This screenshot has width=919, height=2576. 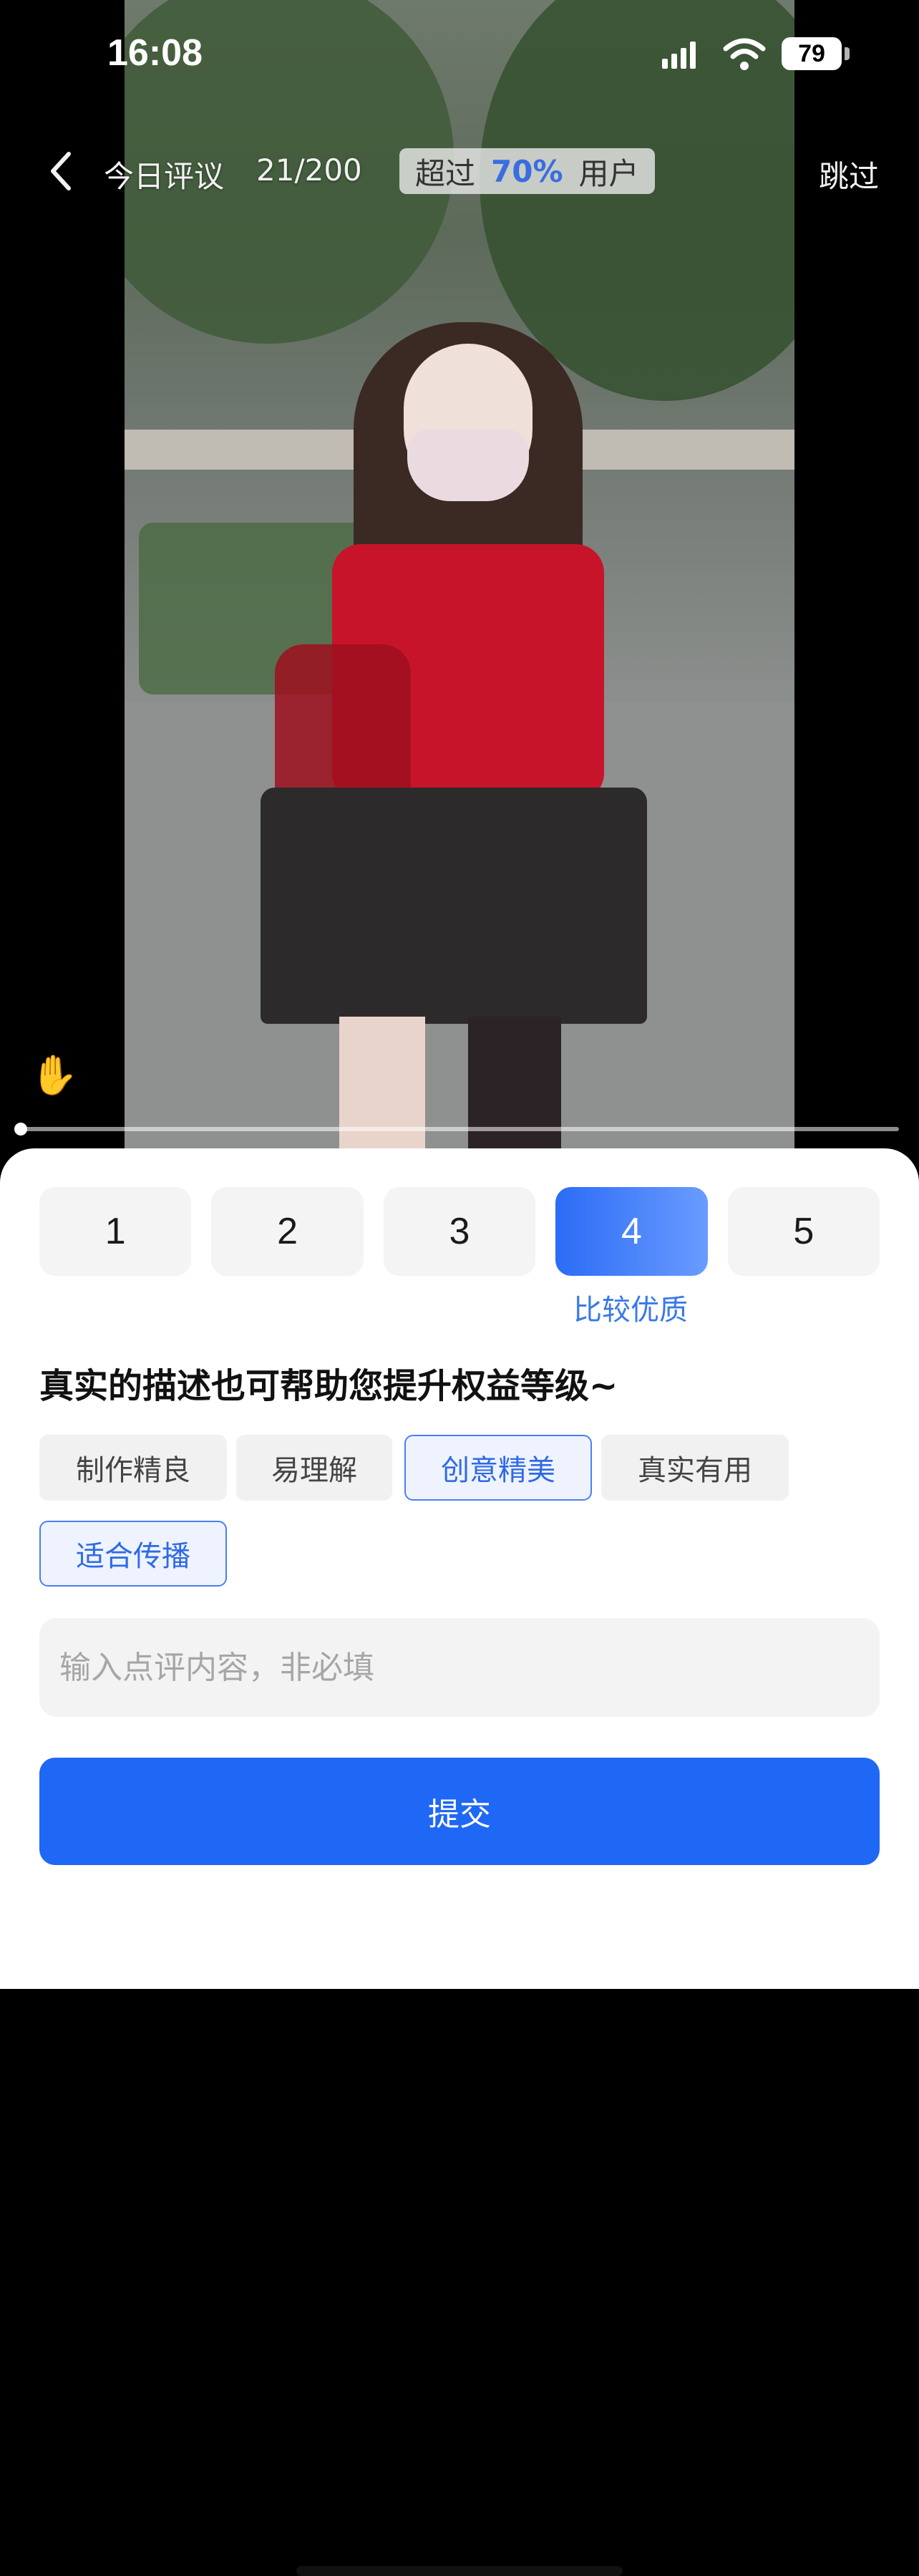 What do you see at coordinates (459, 1129) in the screenshot?
I see `video-progress-bar` at bounding box center [459, 1129].